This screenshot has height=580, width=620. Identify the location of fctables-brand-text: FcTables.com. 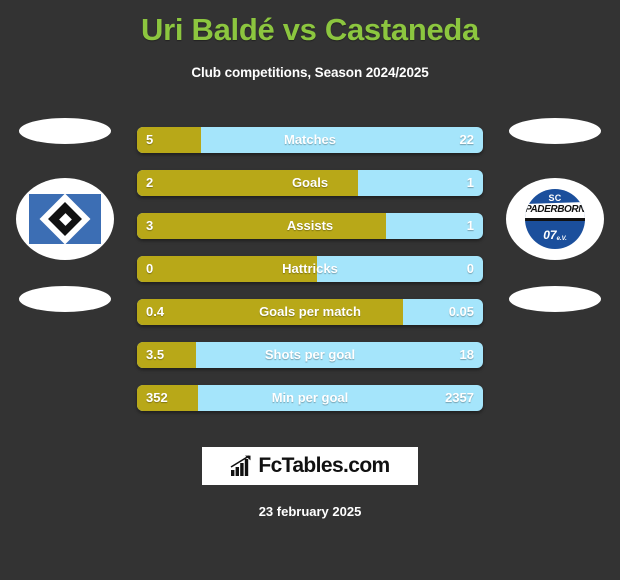
(324, 465).